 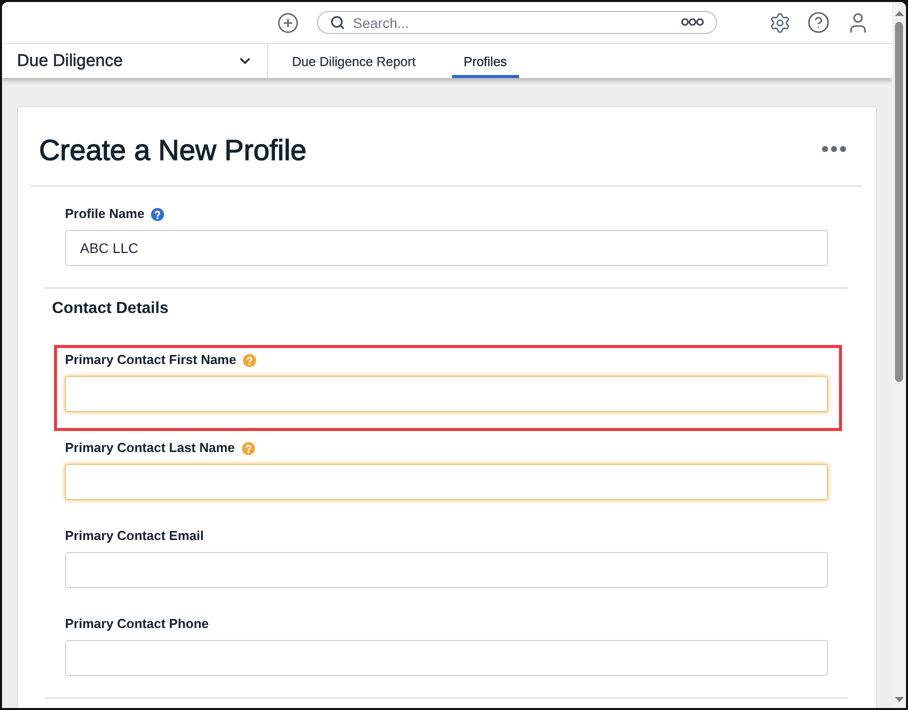 What do you see at coordinates (337, 22) in the screenshot?
I see `search-icon` at bounding box center [337, 22].